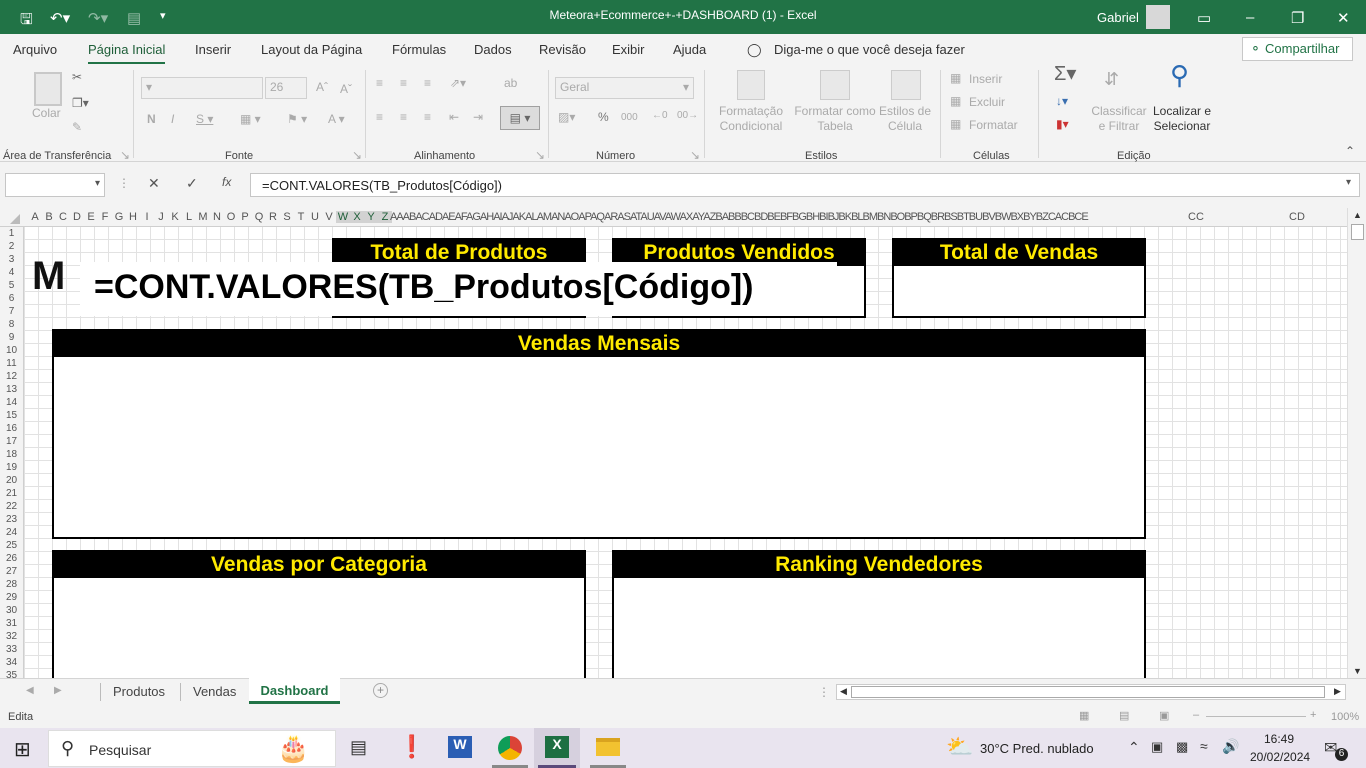 The width and height of the screenshot is (1366, 768). I want to click on share-button: ⚬ Compartilhar, so click(1297, 49).